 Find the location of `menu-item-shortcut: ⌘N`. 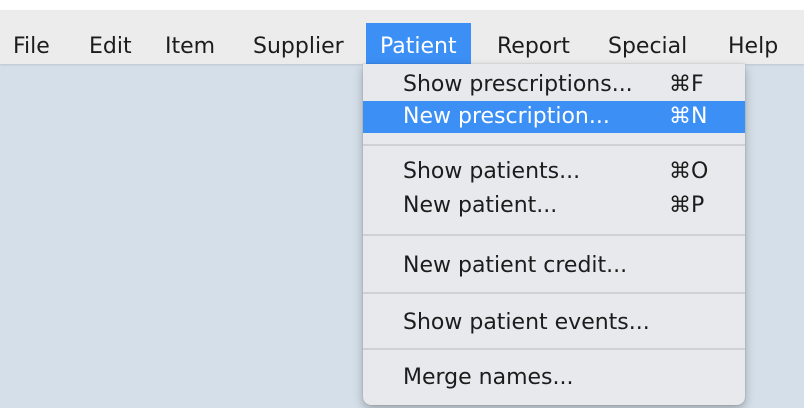

menu-item-shortcut: ⌘N is located at coordinates (688, 116).